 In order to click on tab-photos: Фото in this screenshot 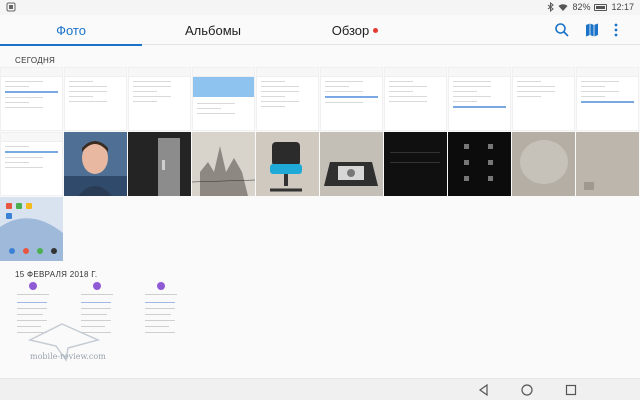, I will do `click(71, 30)`.